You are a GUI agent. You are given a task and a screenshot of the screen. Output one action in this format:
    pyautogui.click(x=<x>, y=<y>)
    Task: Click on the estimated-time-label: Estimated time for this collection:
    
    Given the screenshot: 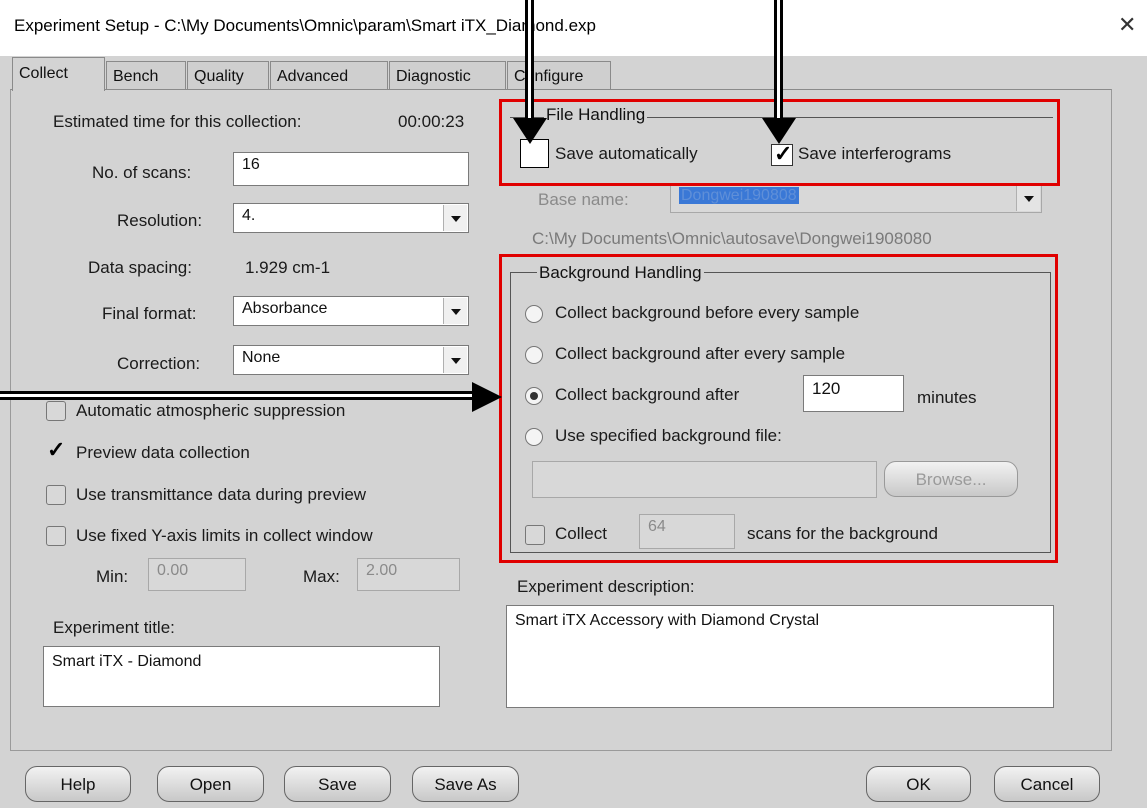 What is the action you would take?
    pyautogui.click(x=177, y=121)
    